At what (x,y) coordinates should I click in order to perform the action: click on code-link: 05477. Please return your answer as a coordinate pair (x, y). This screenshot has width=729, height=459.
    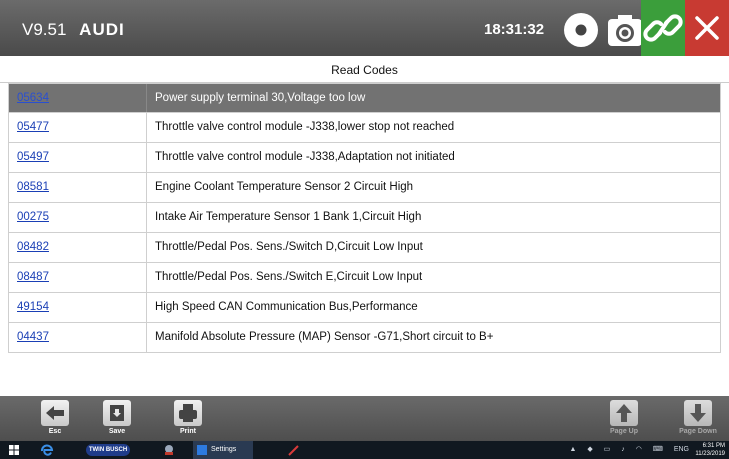
    Looking at the image, I should click on (78, 127).